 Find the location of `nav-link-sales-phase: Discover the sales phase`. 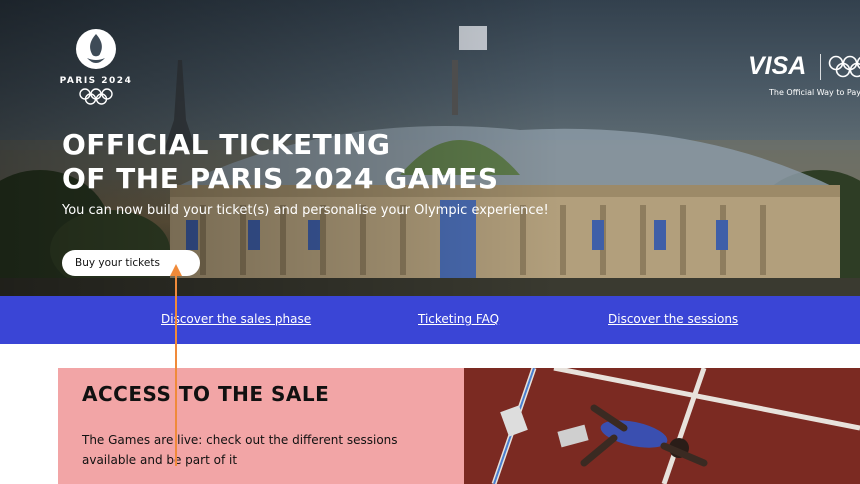

nav-link-sales-phase: Discover the sales phase is located at coordinates (236, 319).